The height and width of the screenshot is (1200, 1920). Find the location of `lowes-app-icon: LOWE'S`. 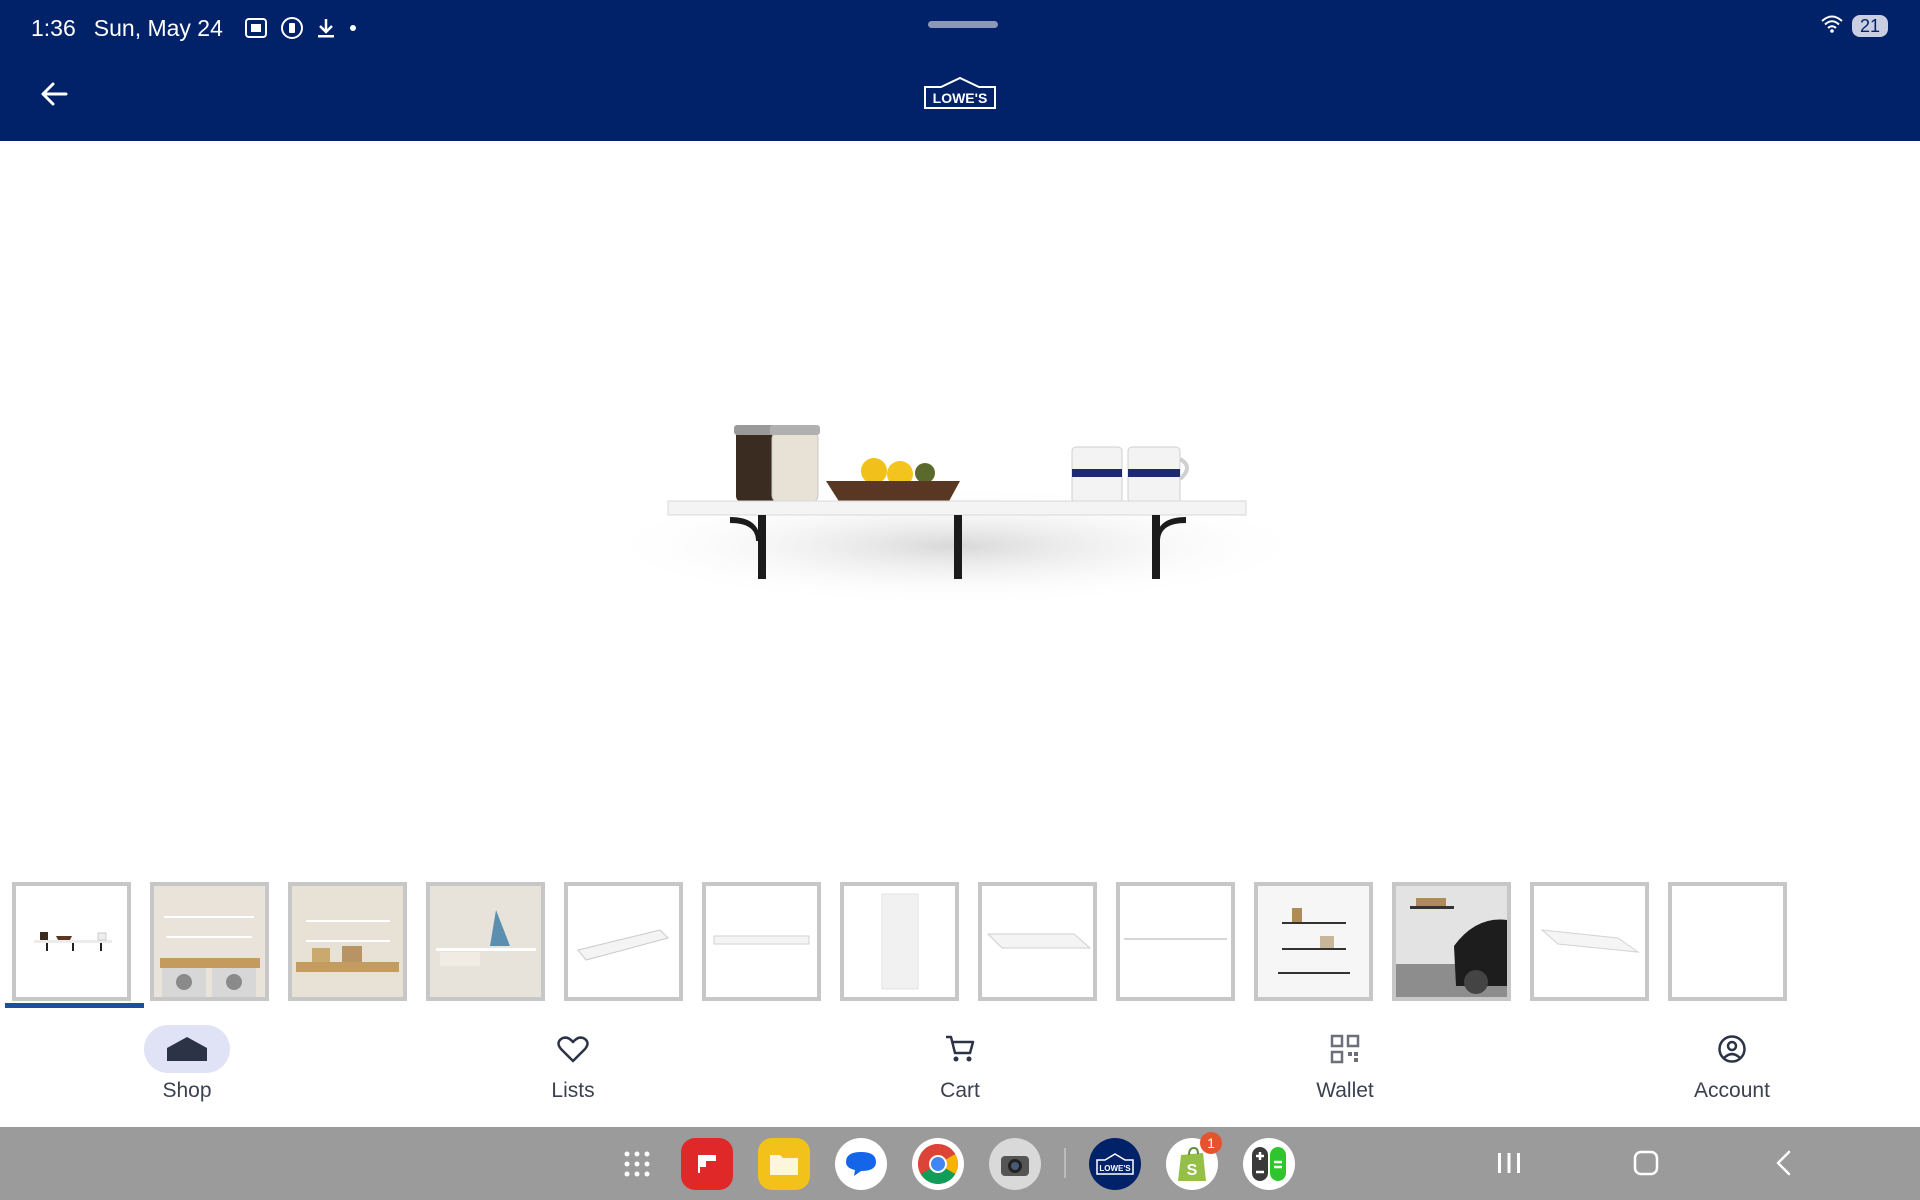

lowes-app-icon: LOWE'S is located at coordinates (1115, 1164).